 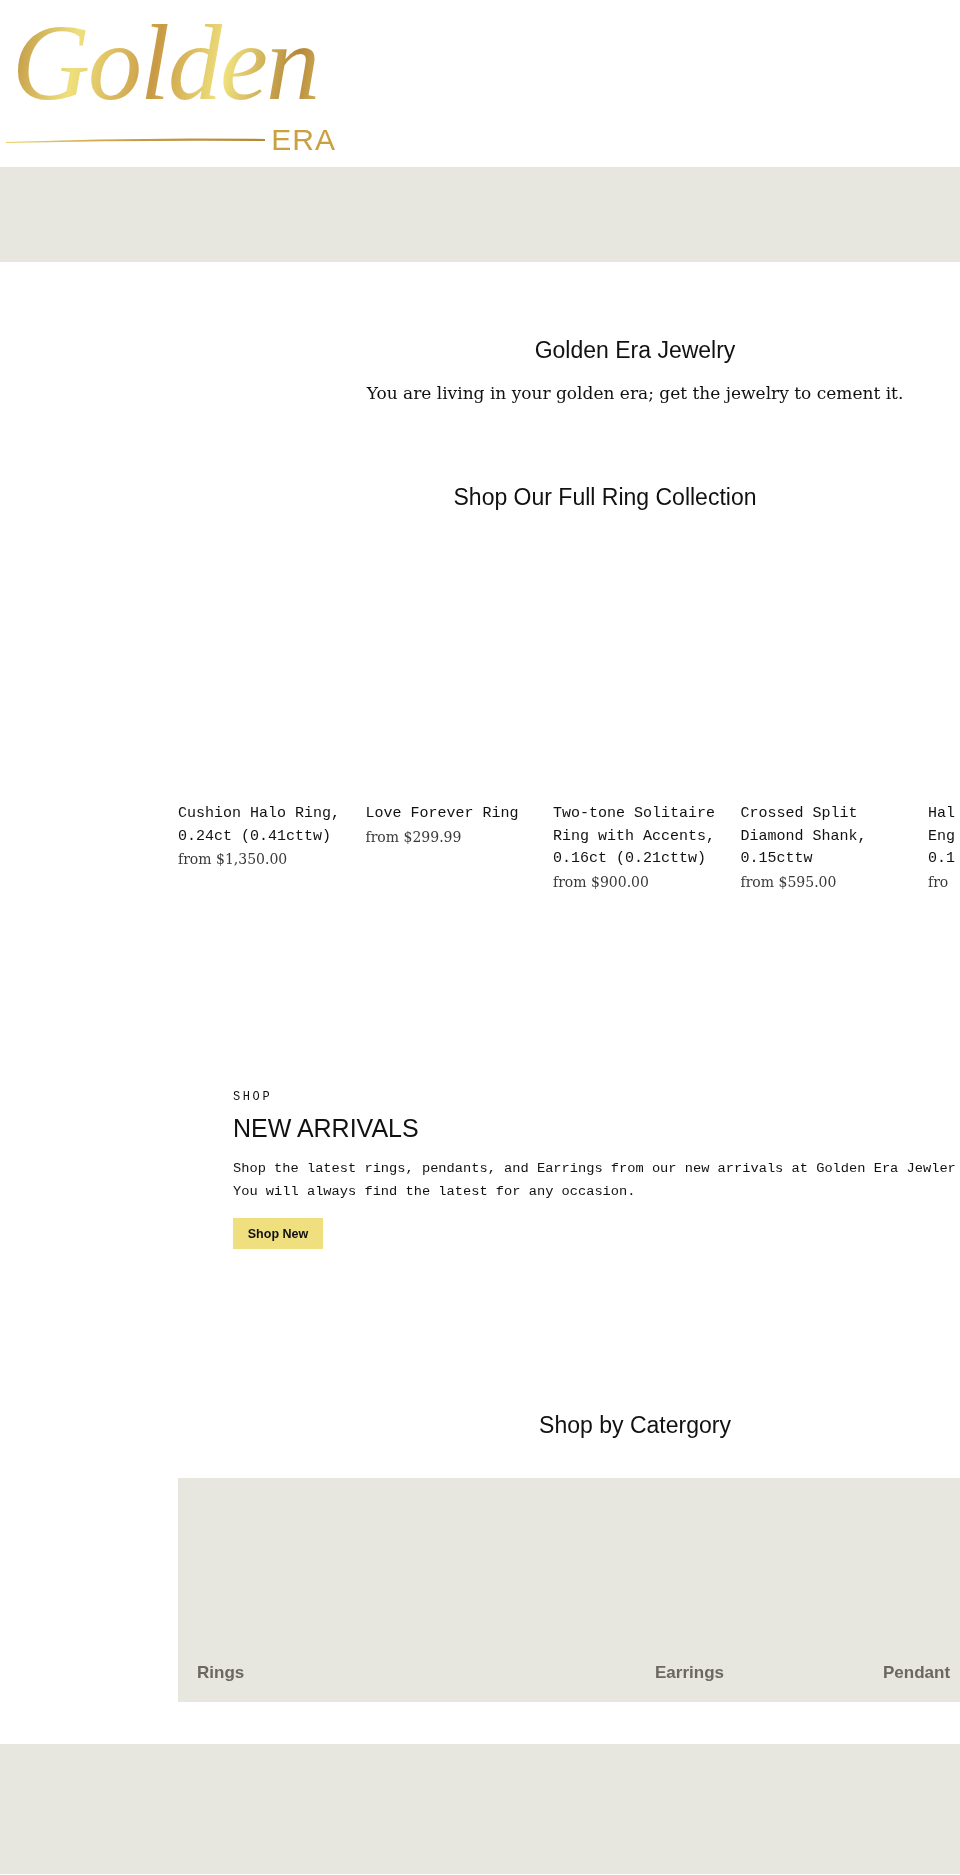 What do you see at coordinates (136, 140) in the screenshot?
I see `swash-icon` at bounding box center [136, 140].